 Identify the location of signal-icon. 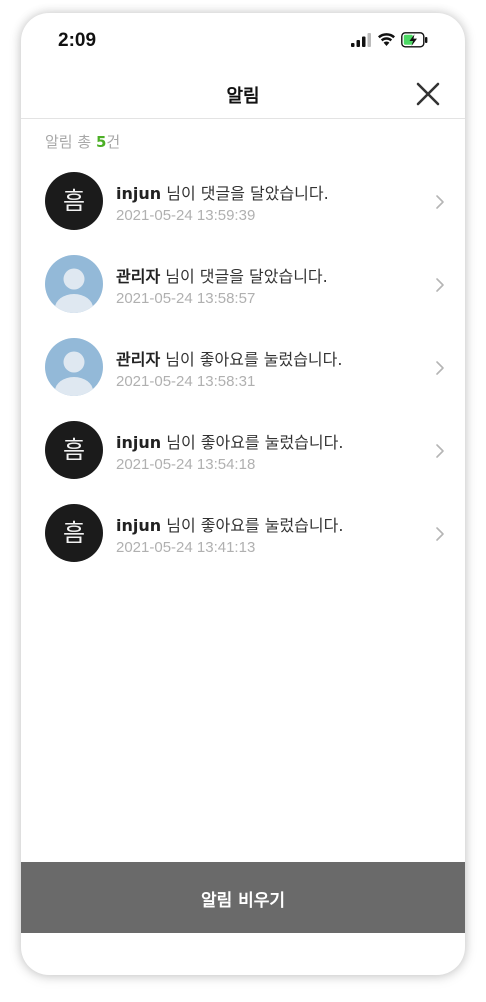
(361, 40).